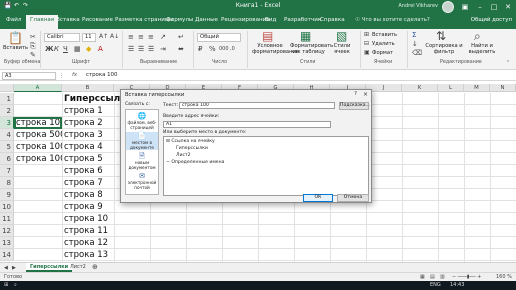  I want to click on maximize-icon: □, so click(494, 7).